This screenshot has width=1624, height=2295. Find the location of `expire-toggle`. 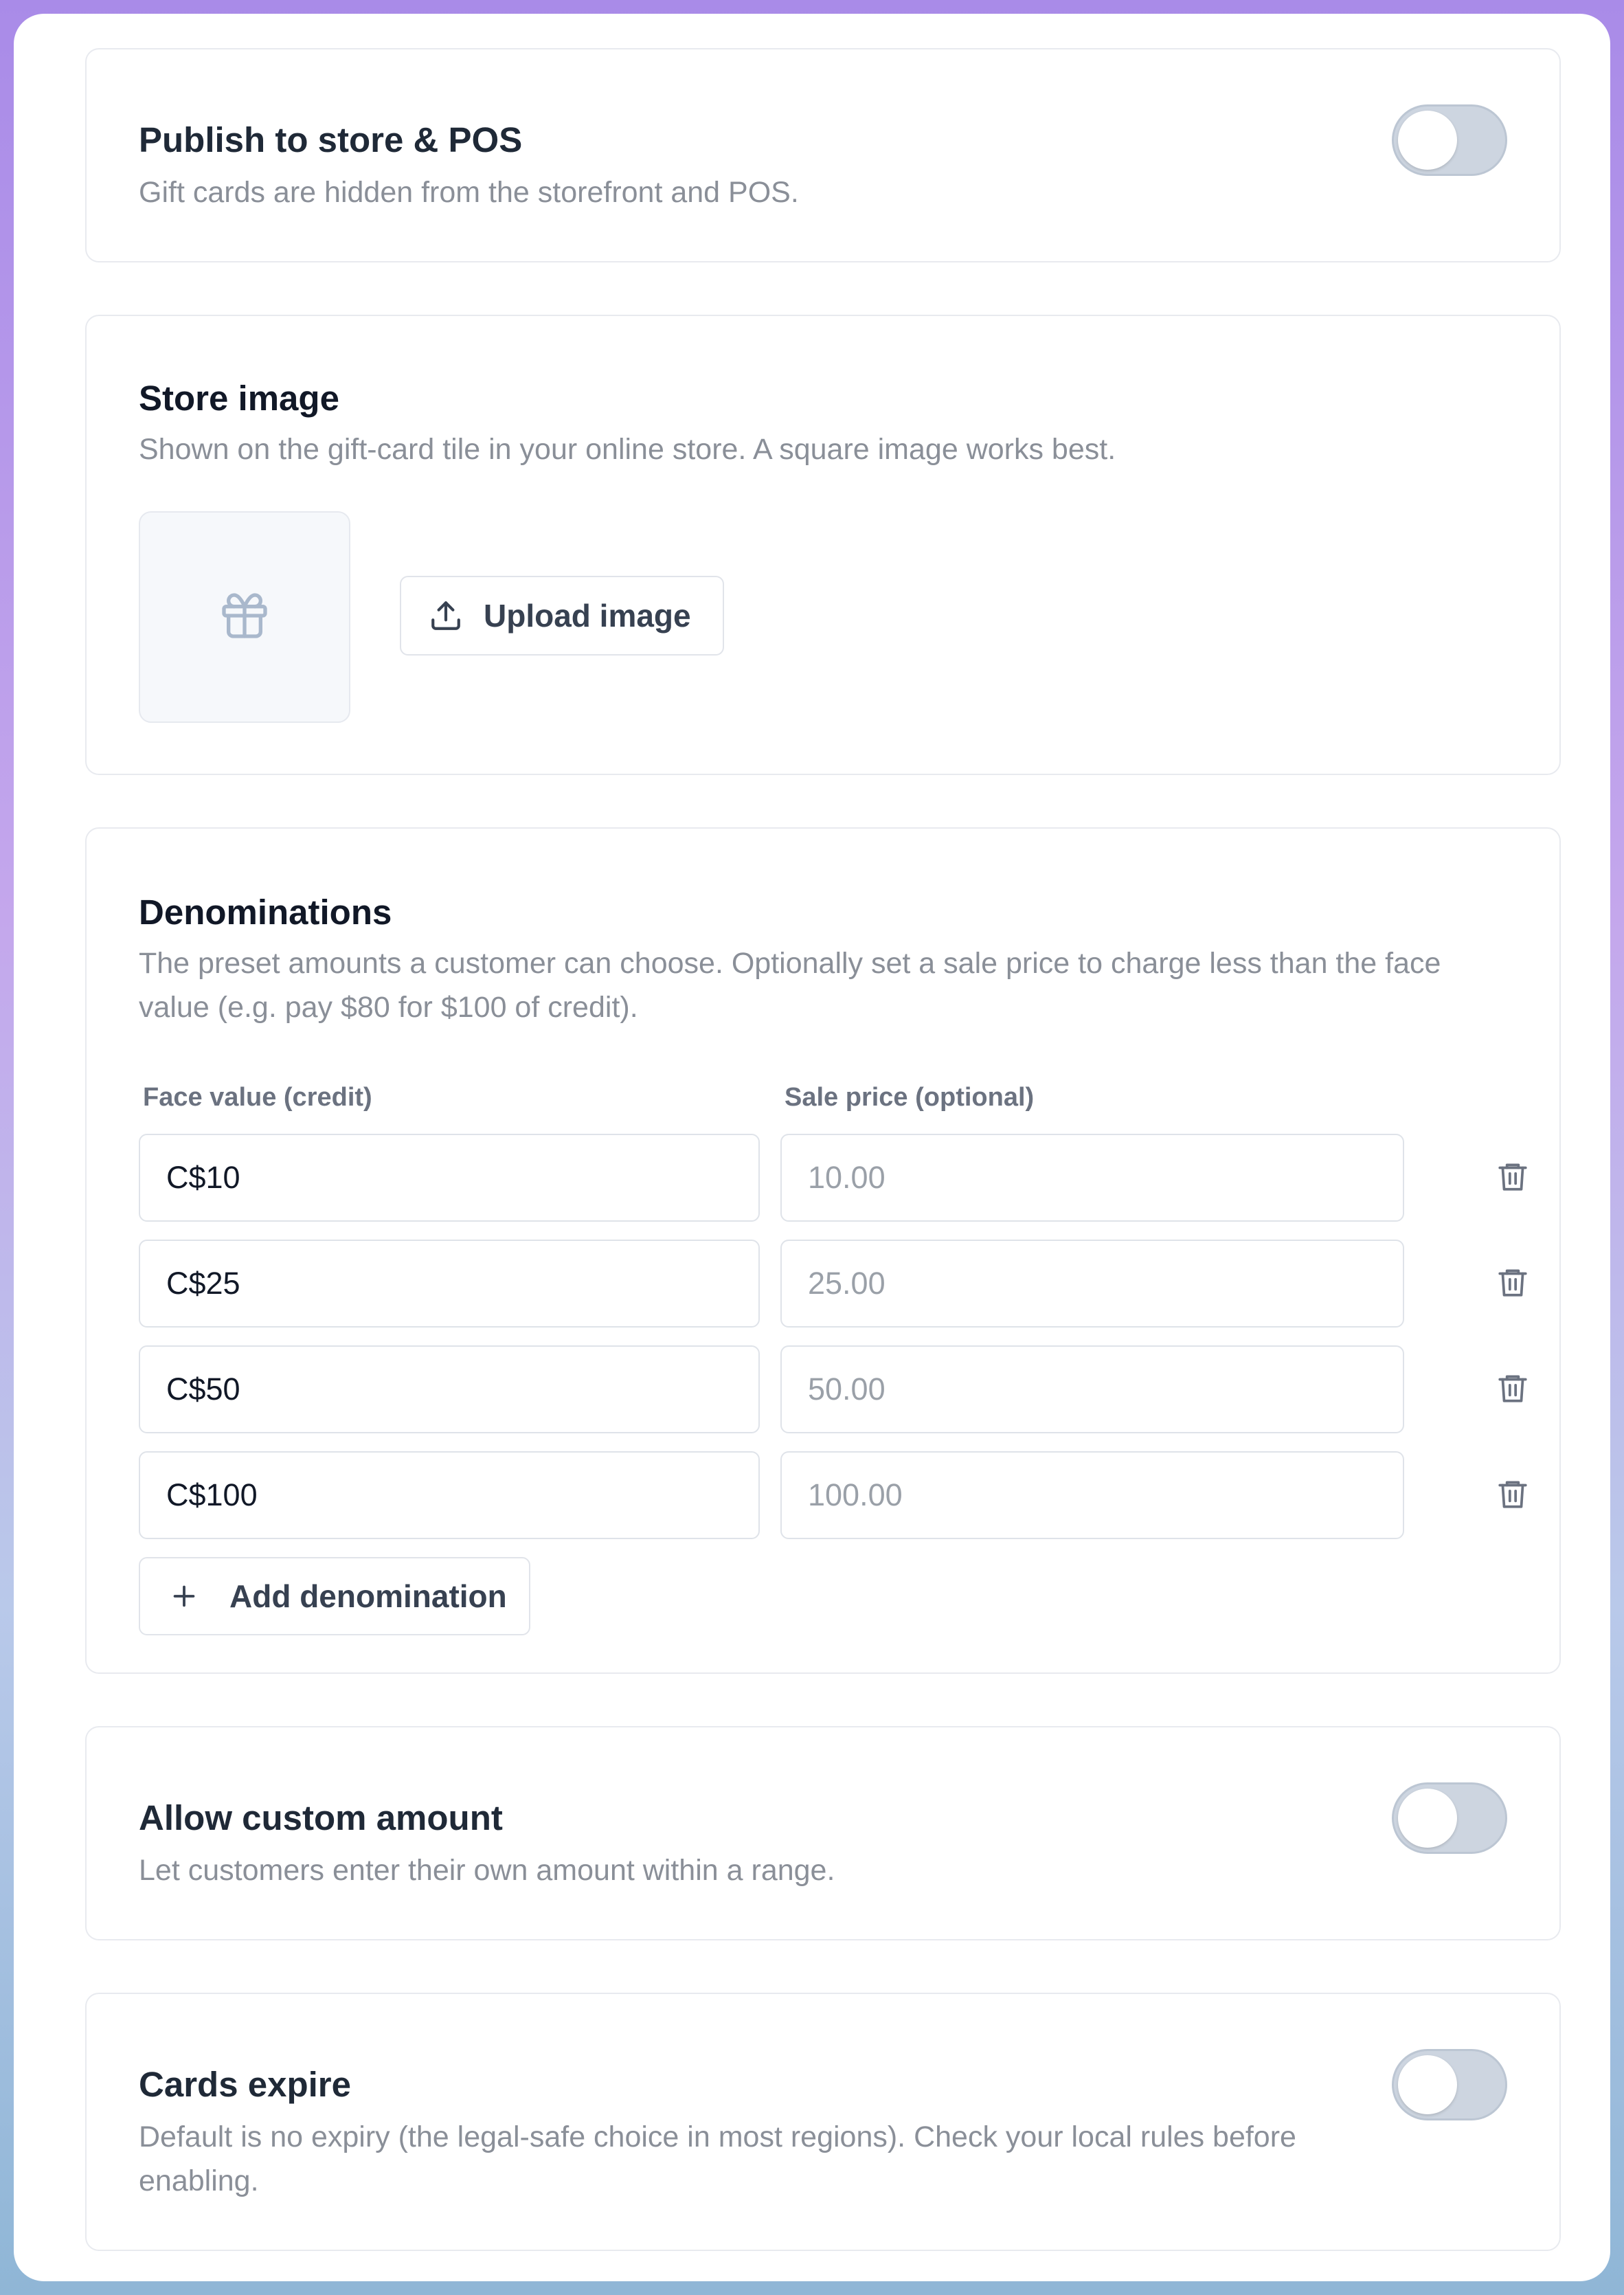

expire-toggle is located at coordinates (1450, 2084).